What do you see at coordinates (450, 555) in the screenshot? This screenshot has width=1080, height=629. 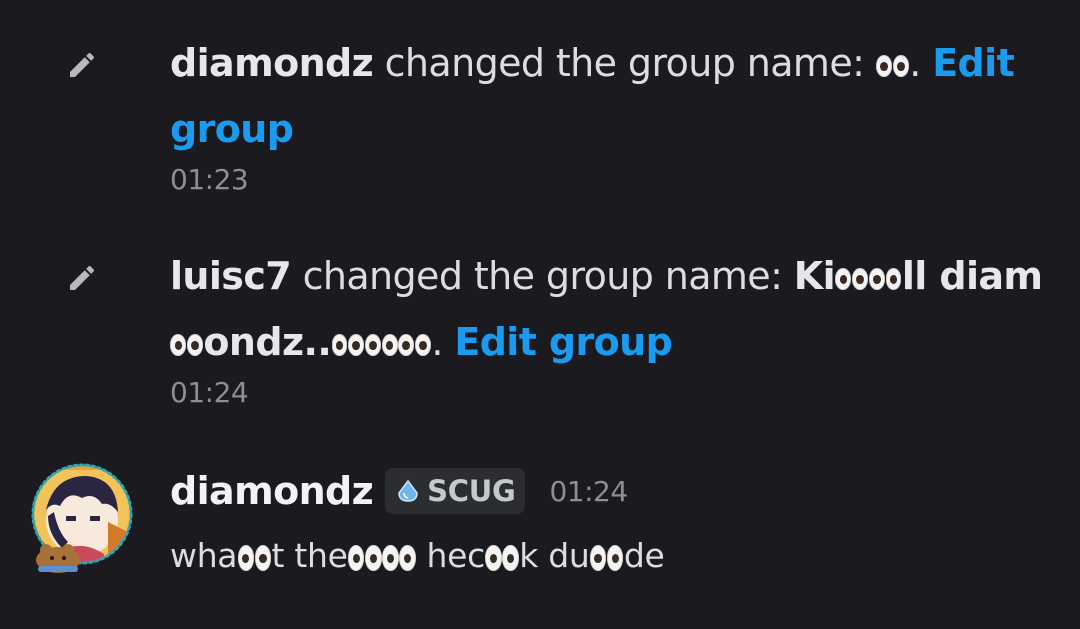 I see `text-part: hec` at bounding box center [450, 555].